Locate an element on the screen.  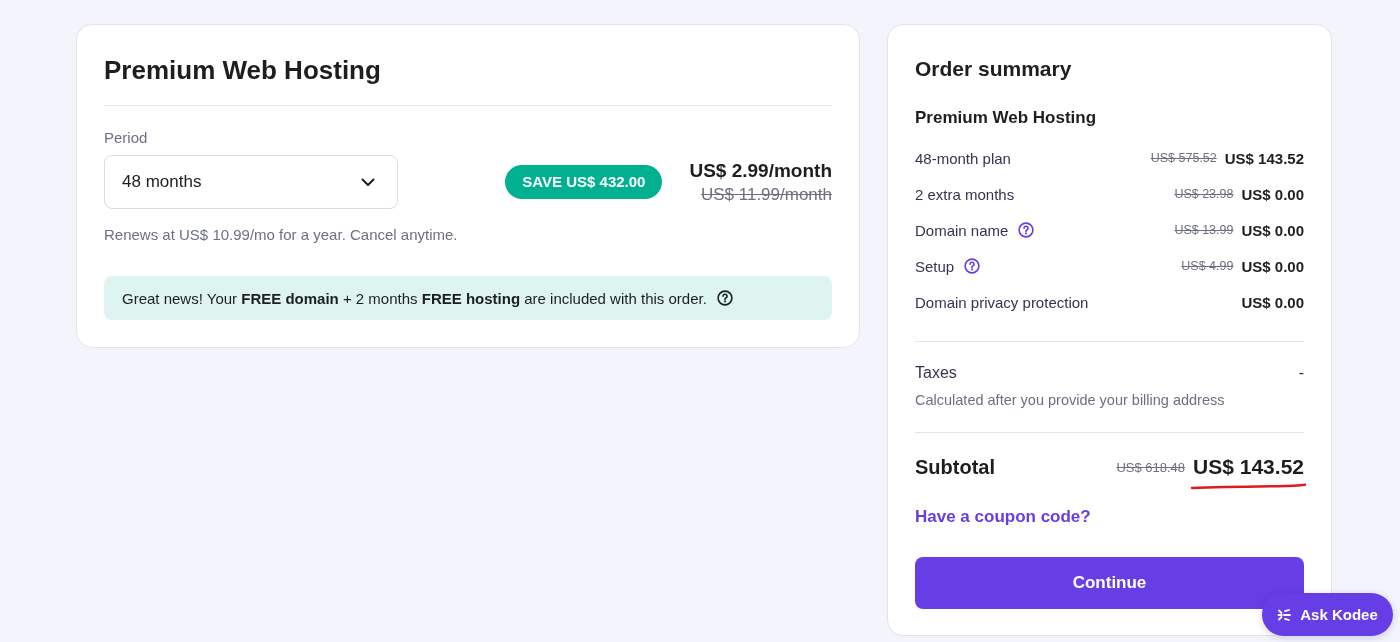
original-price: US$ 13.99 is located at coordinates (1204, 230).